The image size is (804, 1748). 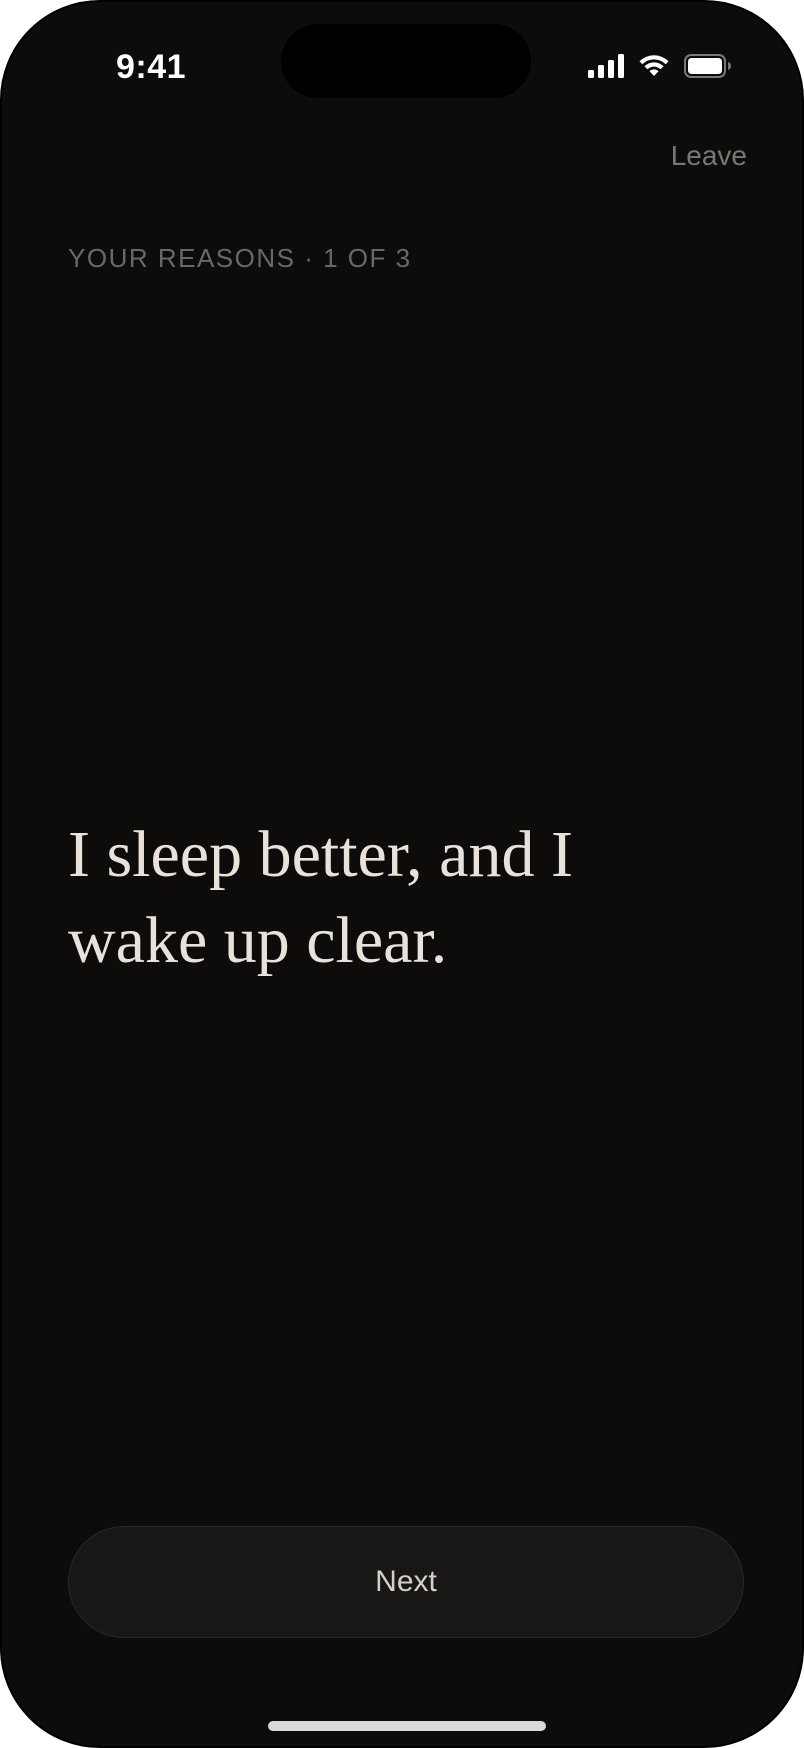 I want to click on status-bar: 9:41, so click(x=402, y=72).